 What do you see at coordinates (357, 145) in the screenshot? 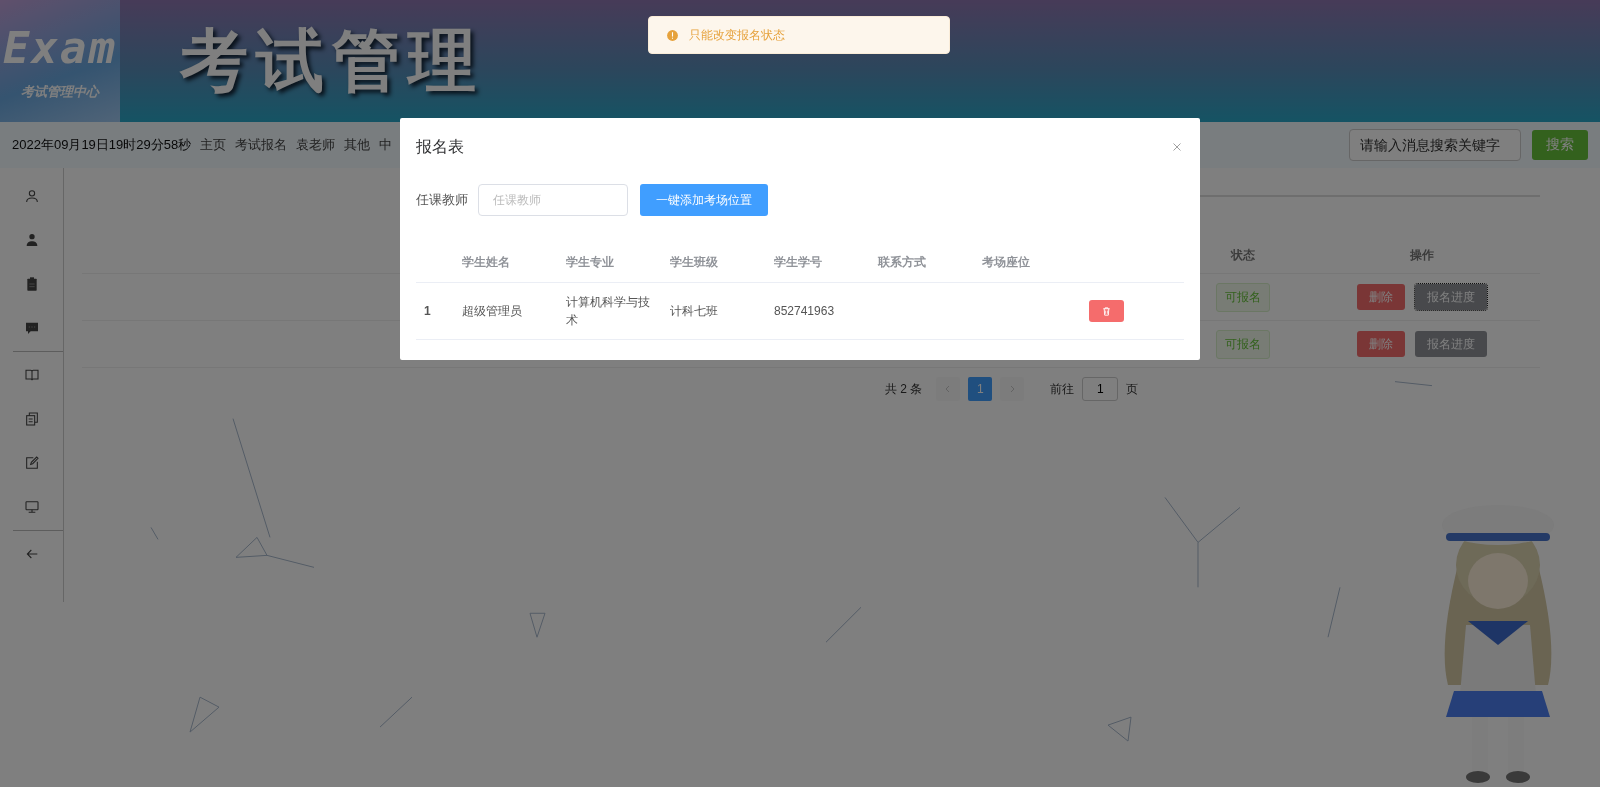
I see `nav-link: 其他` at bounding box center [357, 145].